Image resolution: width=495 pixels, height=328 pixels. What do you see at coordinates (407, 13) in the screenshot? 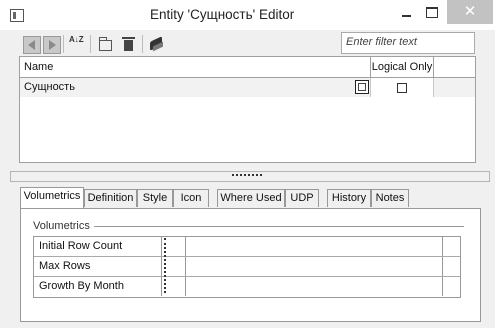
I see `minimize-button` at bounding box center [407, 13].